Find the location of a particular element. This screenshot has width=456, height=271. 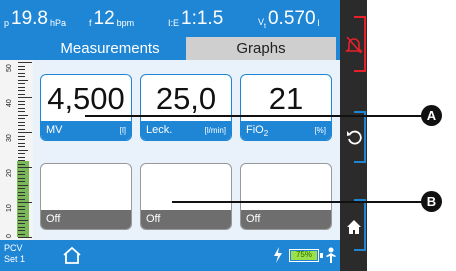

measurement-value: 25,0 is located at coordinates (186, 98).